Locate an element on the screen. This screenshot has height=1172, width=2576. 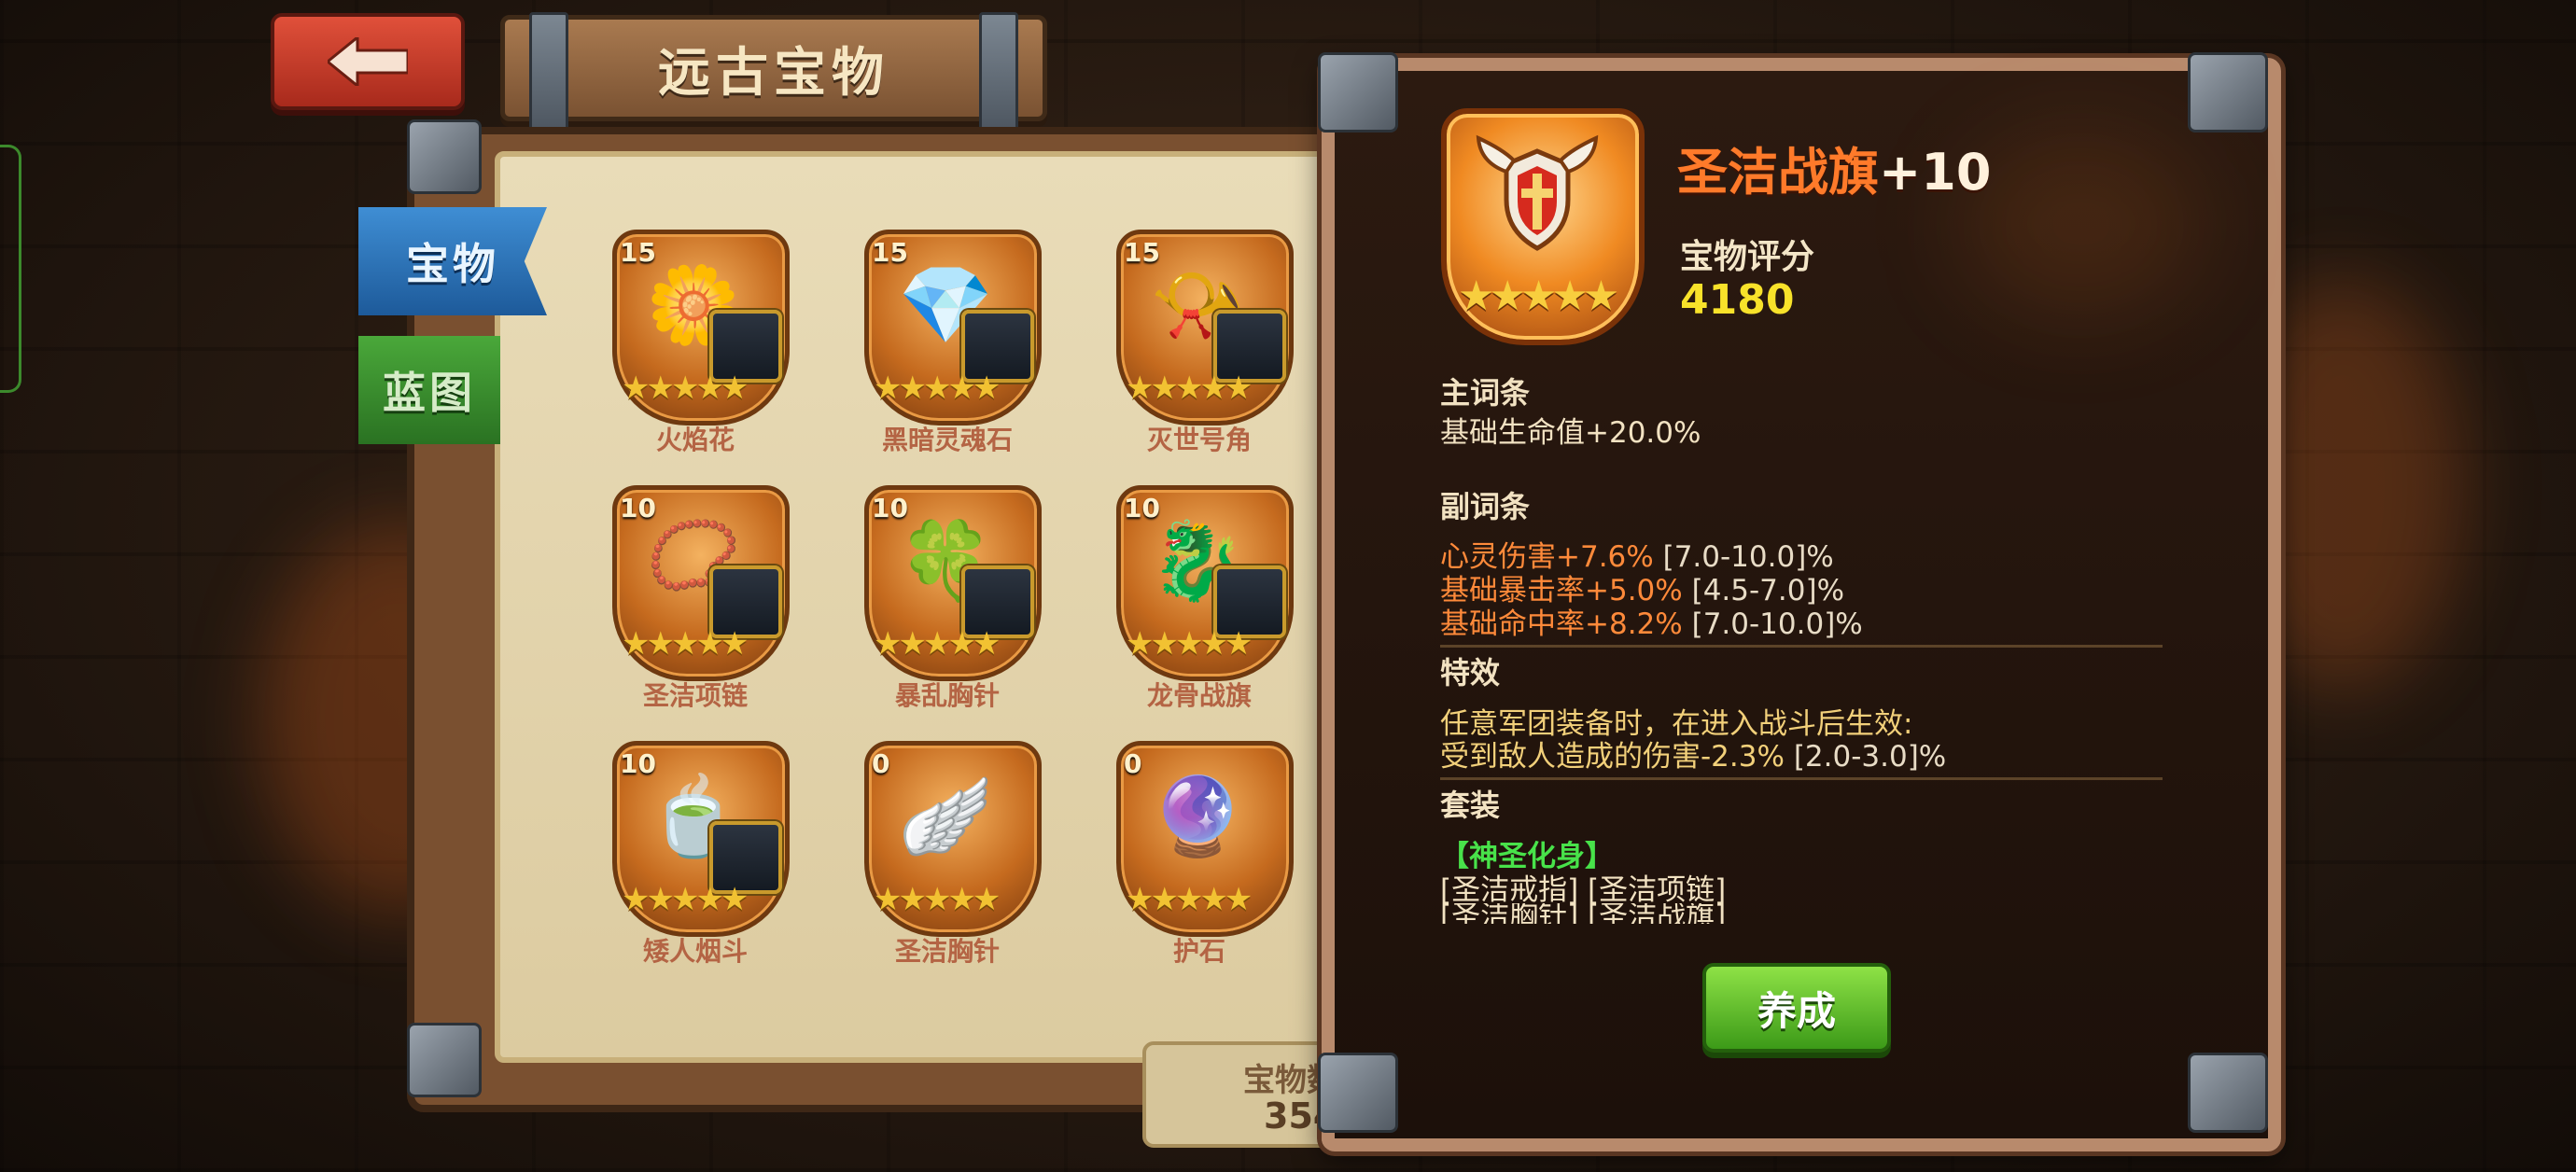
item-name: 护石 is located at coordinates (1198, 951).